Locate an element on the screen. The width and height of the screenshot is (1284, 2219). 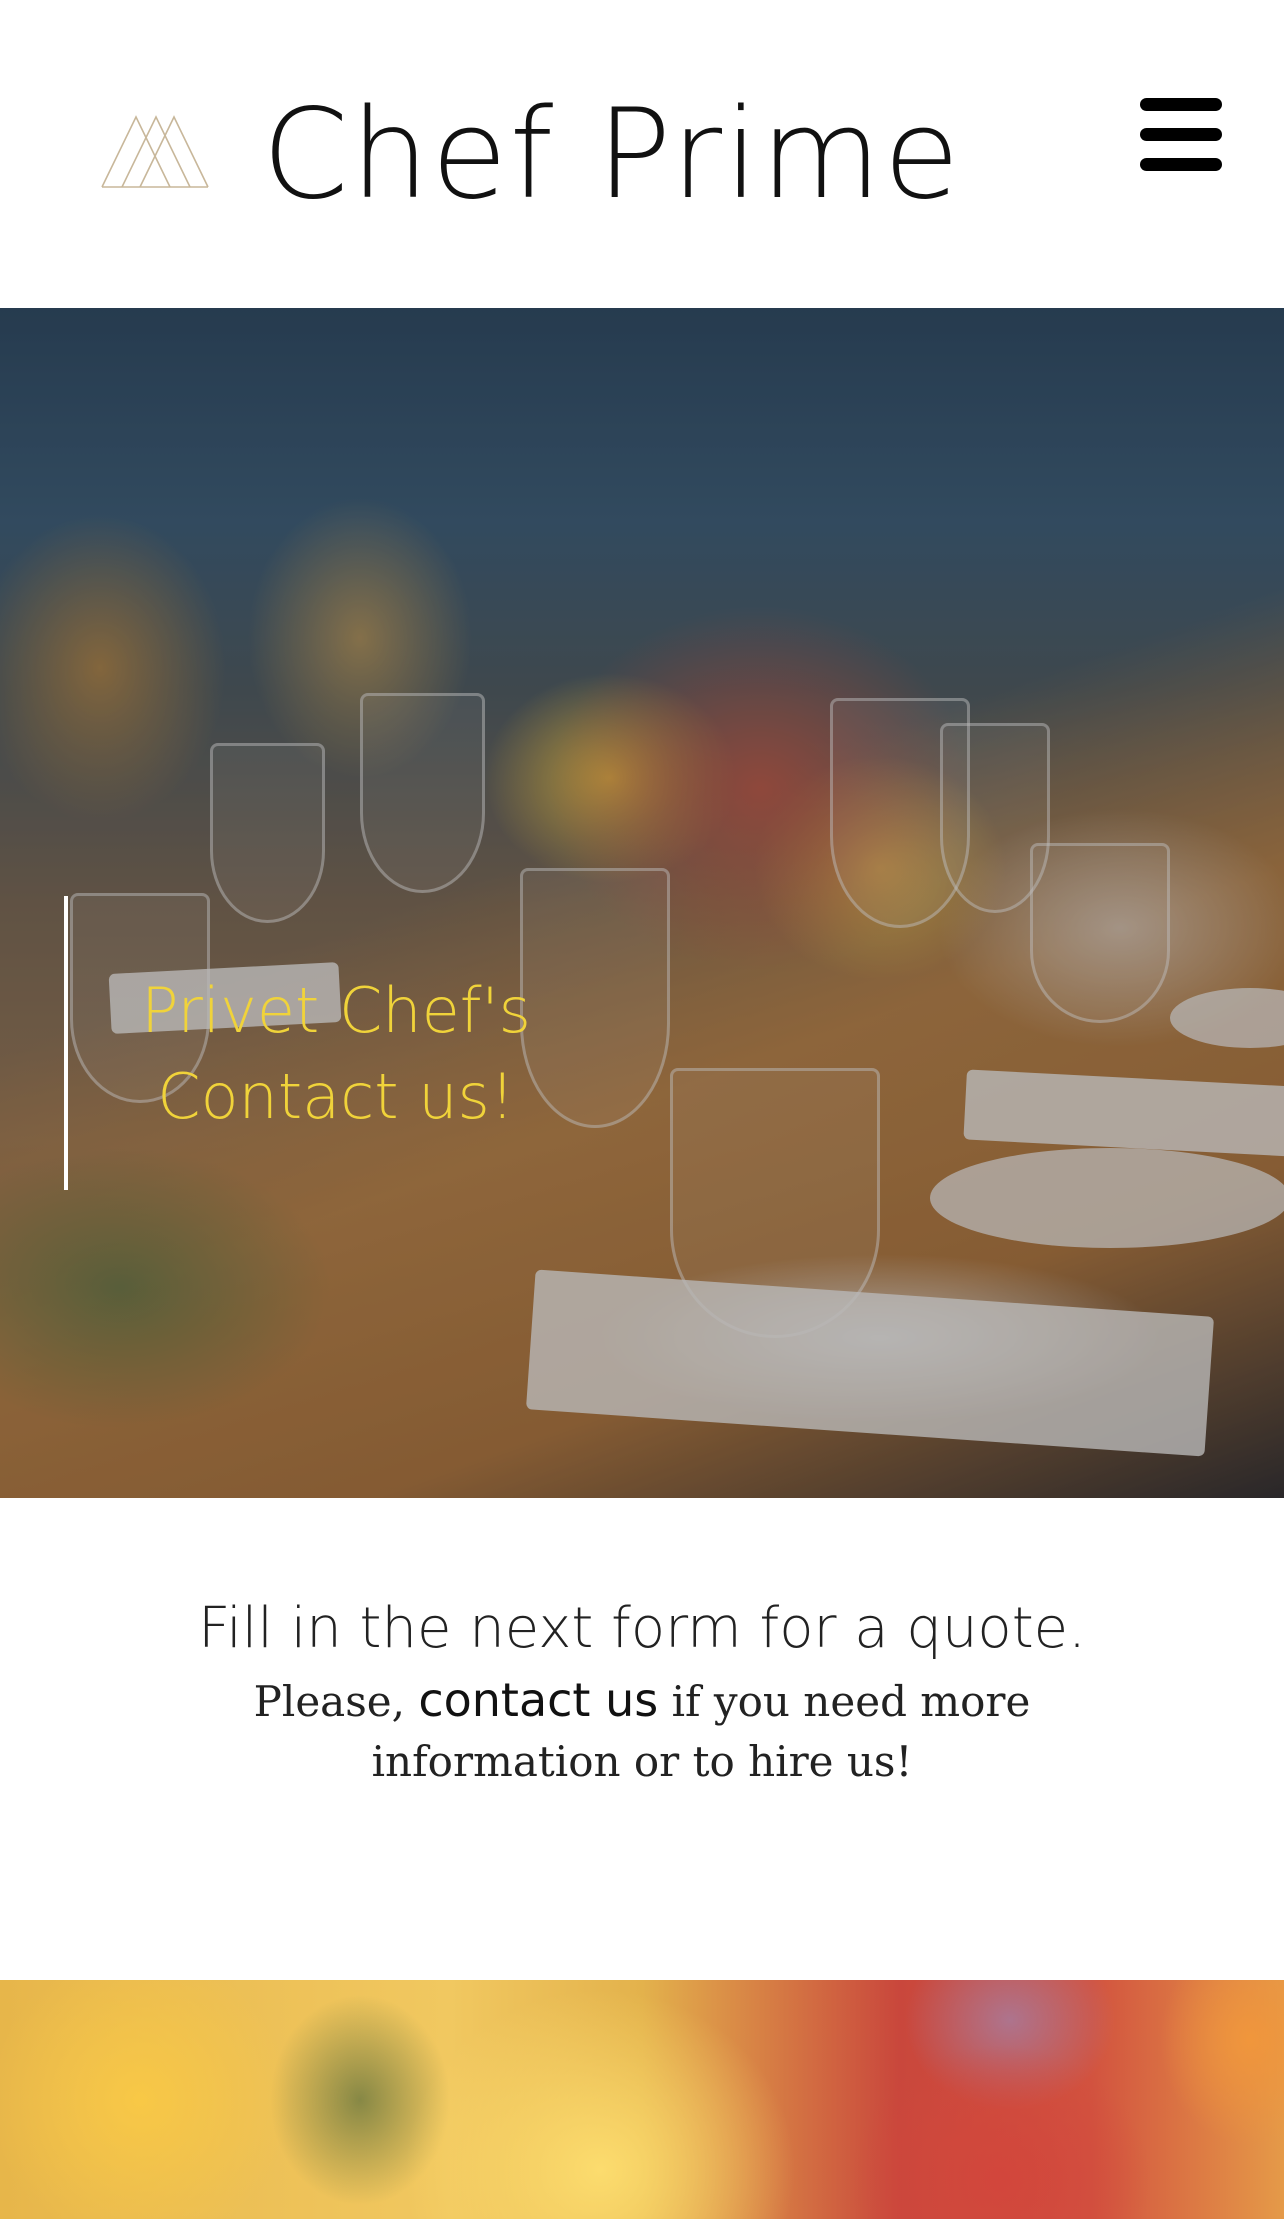
hamburger-menu-icon is located at coordinates (1181, 134).